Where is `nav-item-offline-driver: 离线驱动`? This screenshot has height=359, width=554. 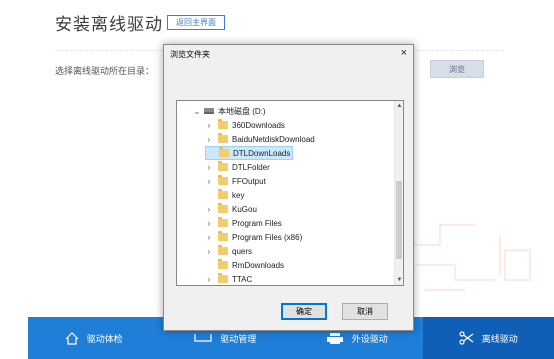 nav-item-offline-driver: 离线驱动 is located at coordinates (488, 338).